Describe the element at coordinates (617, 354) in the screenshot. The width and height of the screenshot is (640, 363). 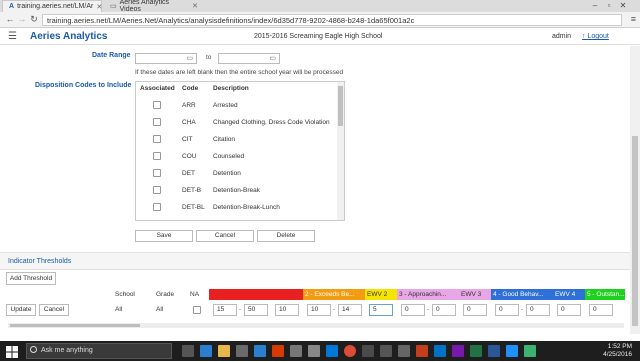
I see `clock-date: 4/25/2016` at that location.